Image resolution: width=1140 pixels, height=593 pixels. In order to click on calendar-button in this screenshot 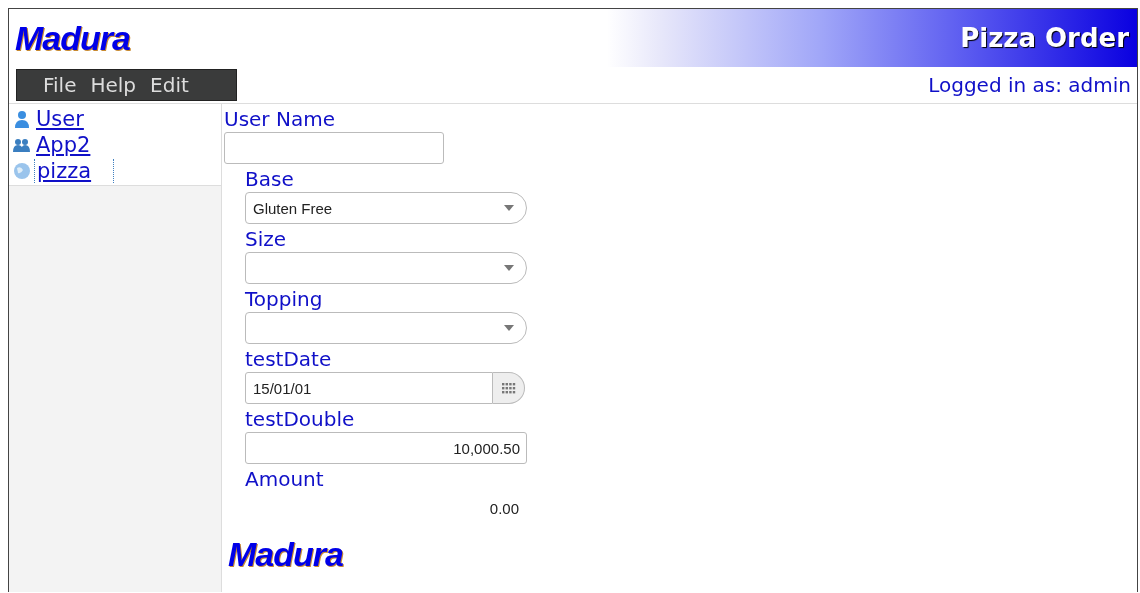, I will do `click(509, 388)`.